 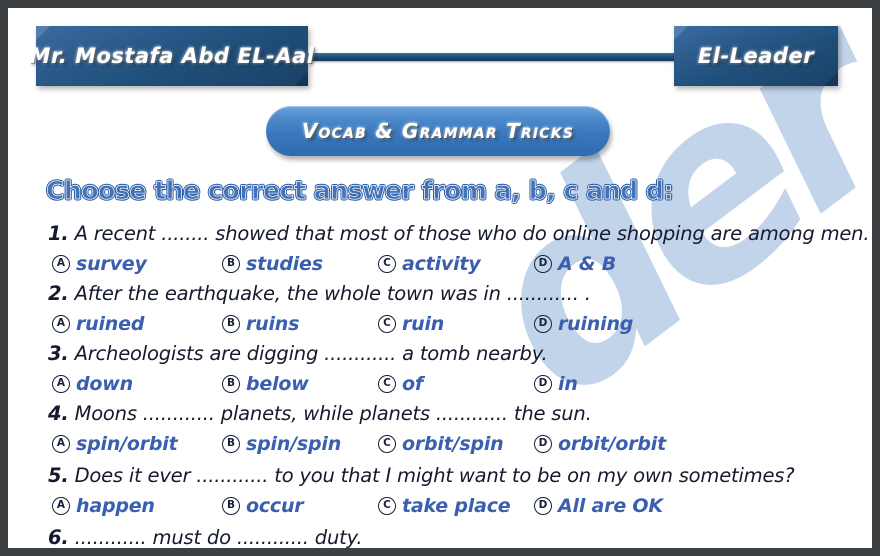 I want to click on question-number: 3., so click(x=58, y=353).